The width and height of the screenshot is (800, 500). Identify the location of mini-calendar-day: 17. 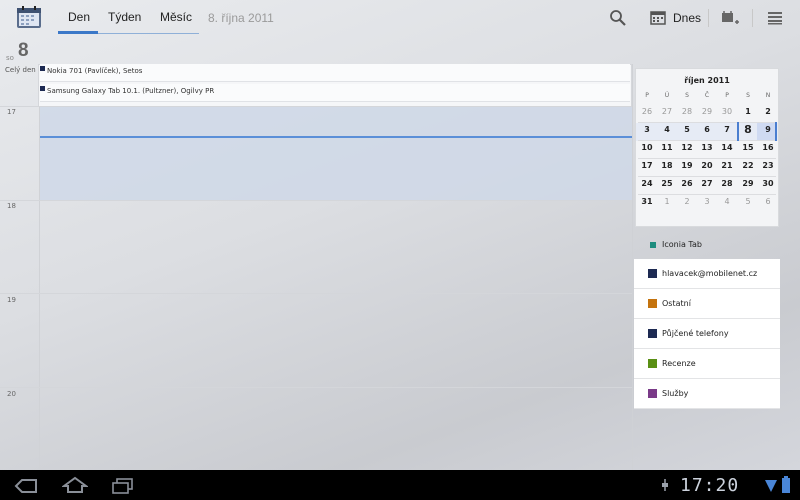
(647, 165).